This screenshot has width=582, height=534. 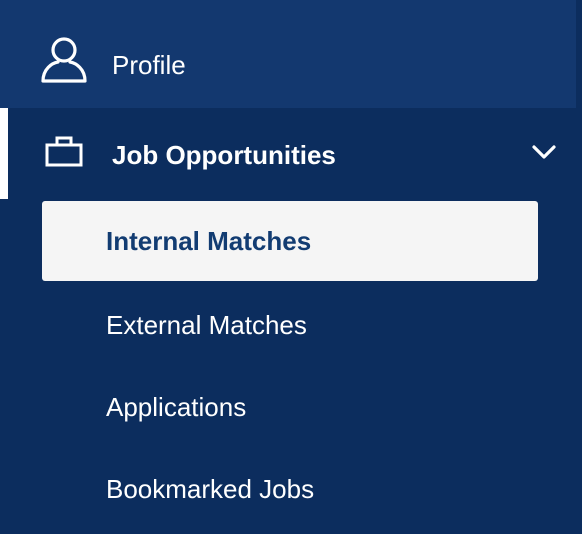 What do you see at coordinates (4, 153) in the screenshot?
I see `active-indicator` at bounding box center [4, 153].